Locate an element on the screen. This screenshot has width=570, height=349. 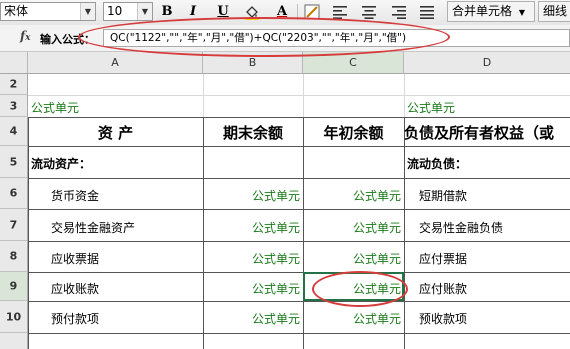
row-header-9: 9 is located at coordinates (14, 286).